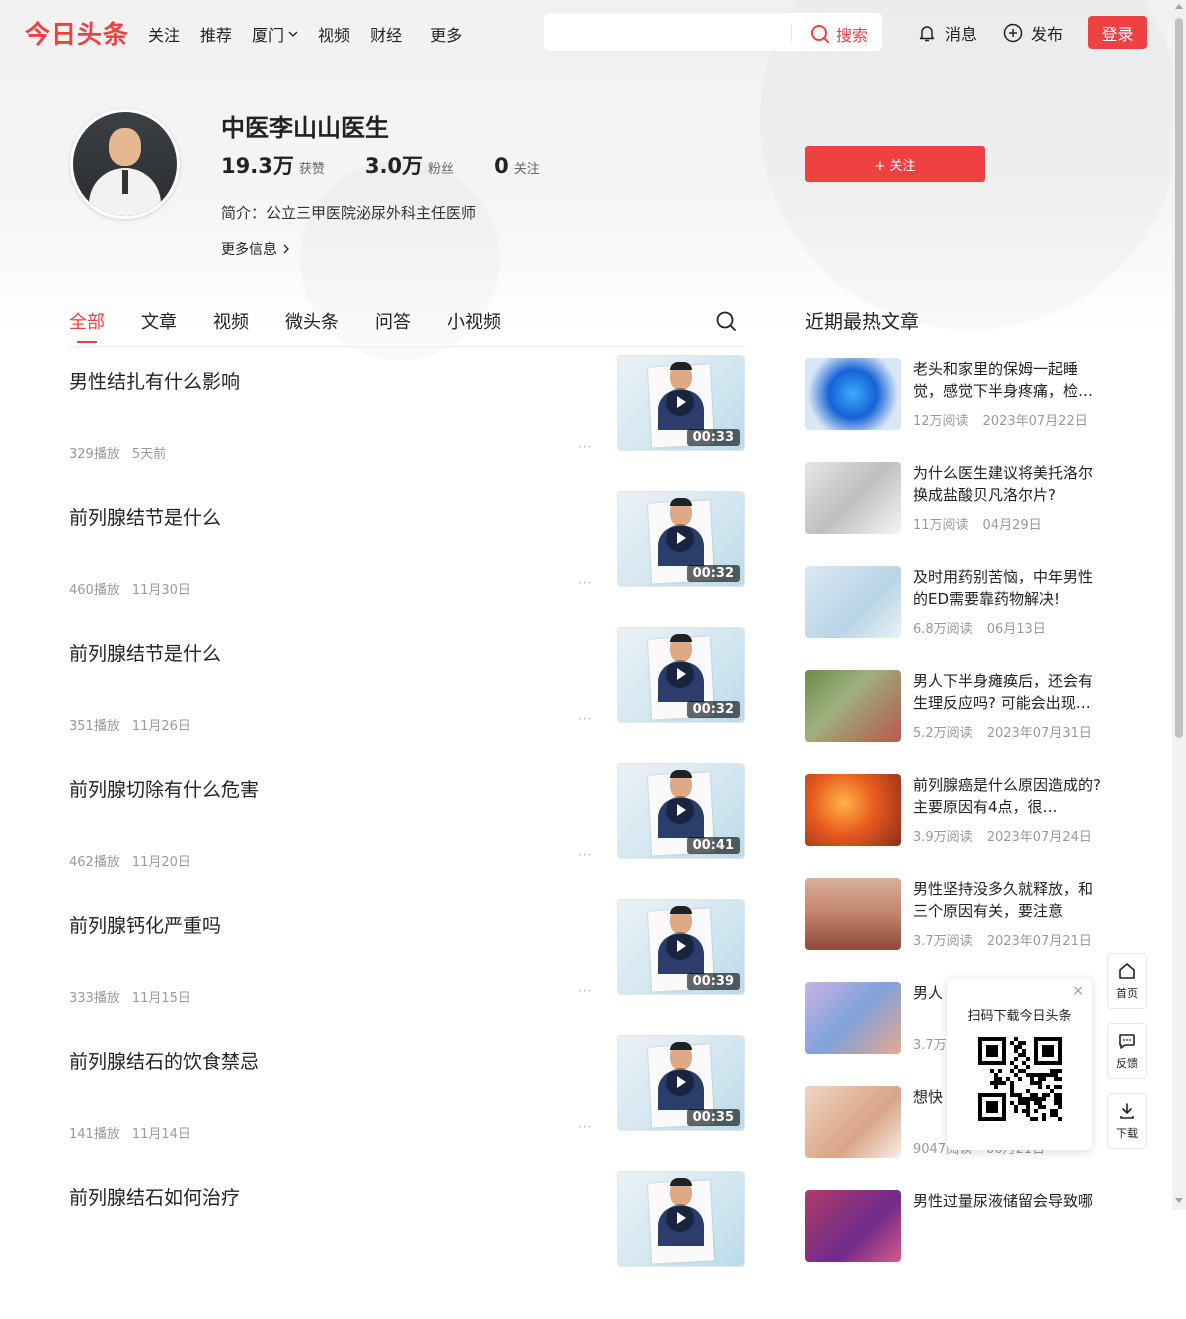 The height and width of the screenshot is (1319, 1186). What do you see at coordinates (145, 924) in the screenshot?
I see `feed-item-title: 前列腺钙化严重吗` at bounding box center [145, 924].